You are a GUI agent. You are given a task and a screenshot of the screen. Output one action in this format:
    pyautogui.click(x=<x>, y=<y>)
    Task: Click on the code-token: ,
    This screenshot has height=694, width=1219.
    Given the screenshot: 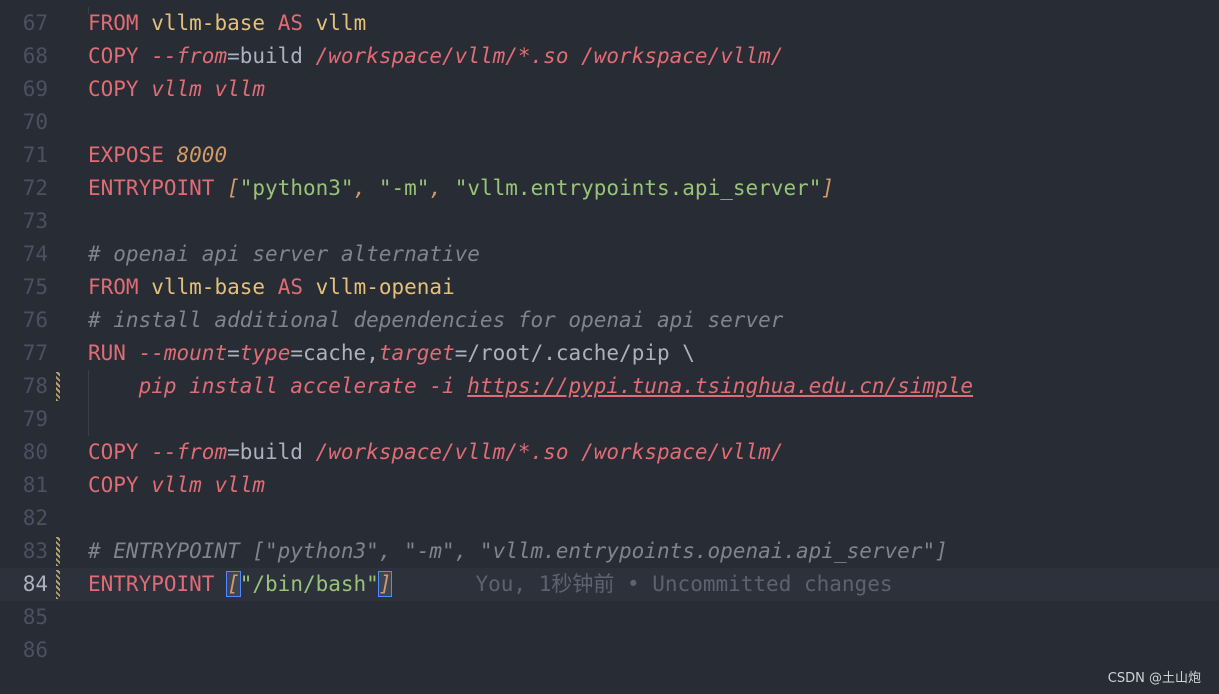 What is the action you would take?
    pyautogui.click(x=366, y=188)
    